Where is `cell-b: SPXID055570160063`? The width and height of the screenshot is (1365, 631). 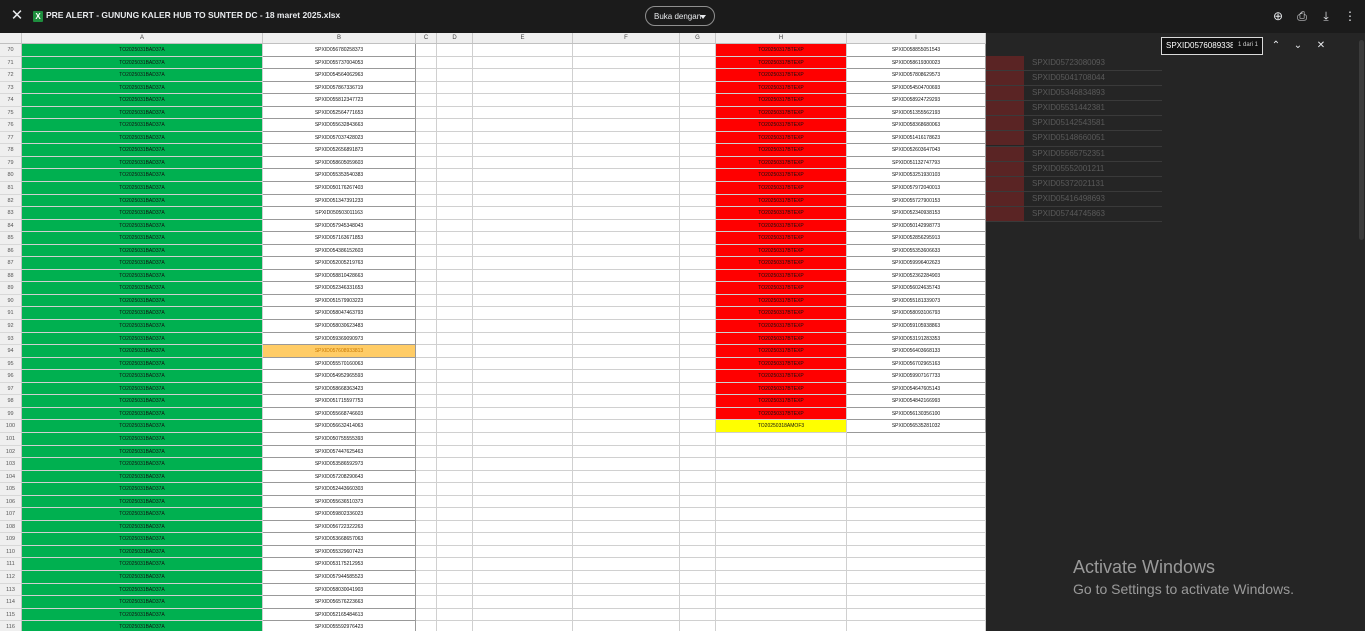 cell-b: SPXID055570160063 is located at coordinates (339, 364).